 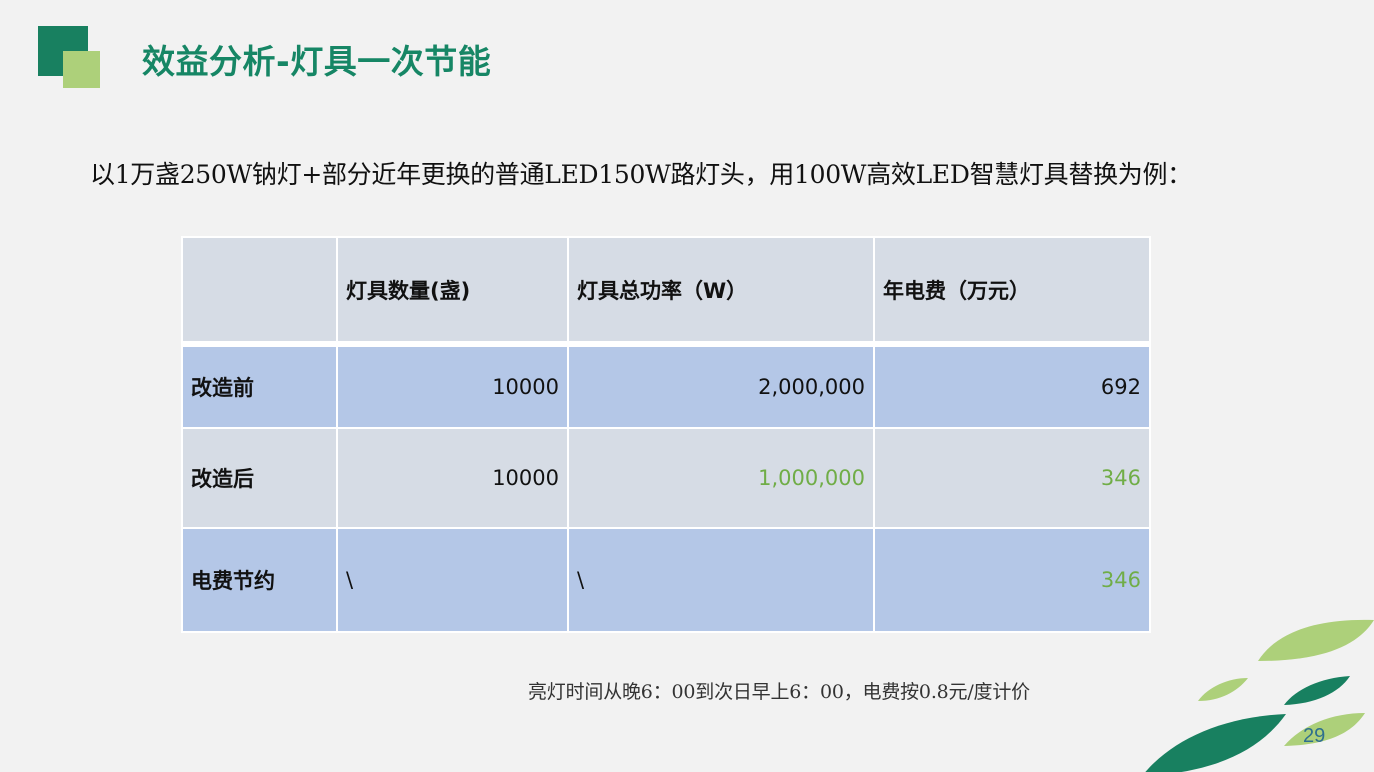 I want to click on row-label: 电费节约, so click(x=259, y=580).